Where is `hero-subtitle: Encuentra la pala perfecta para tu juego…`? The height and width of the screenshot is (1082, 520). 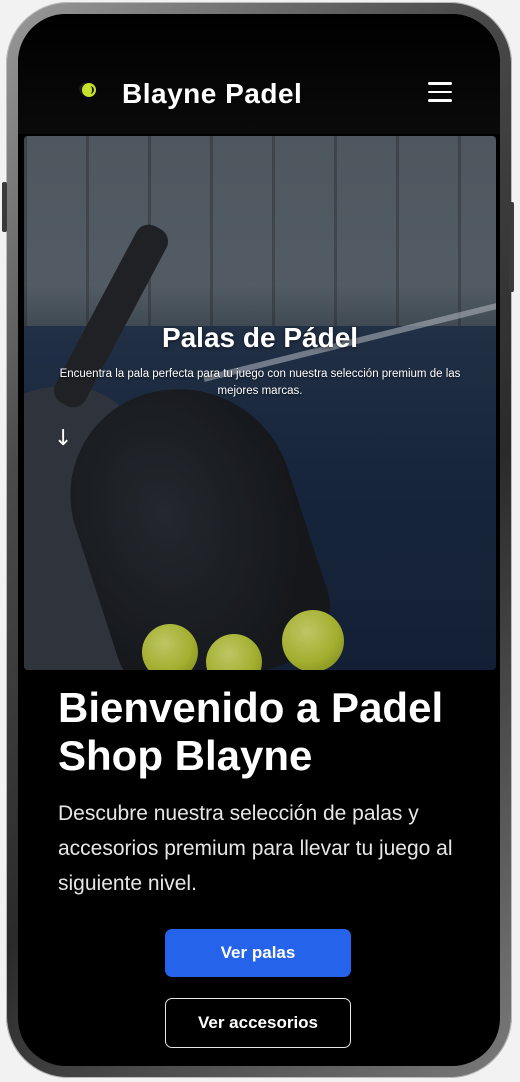 hero-subtitle: Encuentra la pala perfecta para tu juego… is located at coordinates (260, 382).